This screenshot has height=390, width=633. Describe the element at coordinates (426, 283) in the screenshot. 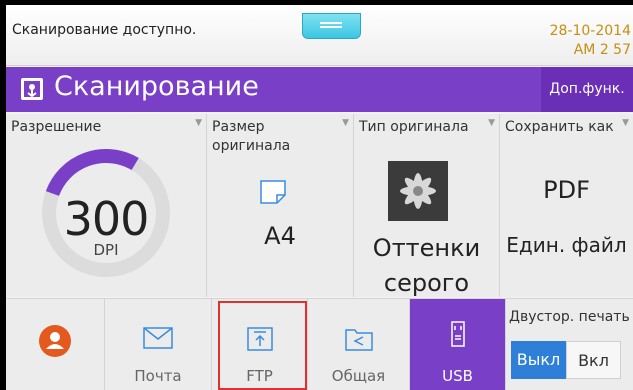

I see `original-type-value-line2: серого` at that location.